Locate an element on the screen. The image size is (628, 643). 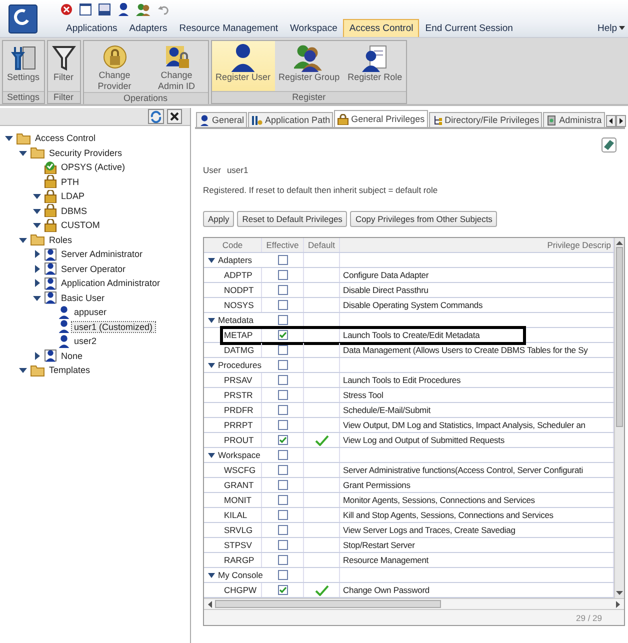
privilege-code: PRDFR is located at coordinates (239, 410).